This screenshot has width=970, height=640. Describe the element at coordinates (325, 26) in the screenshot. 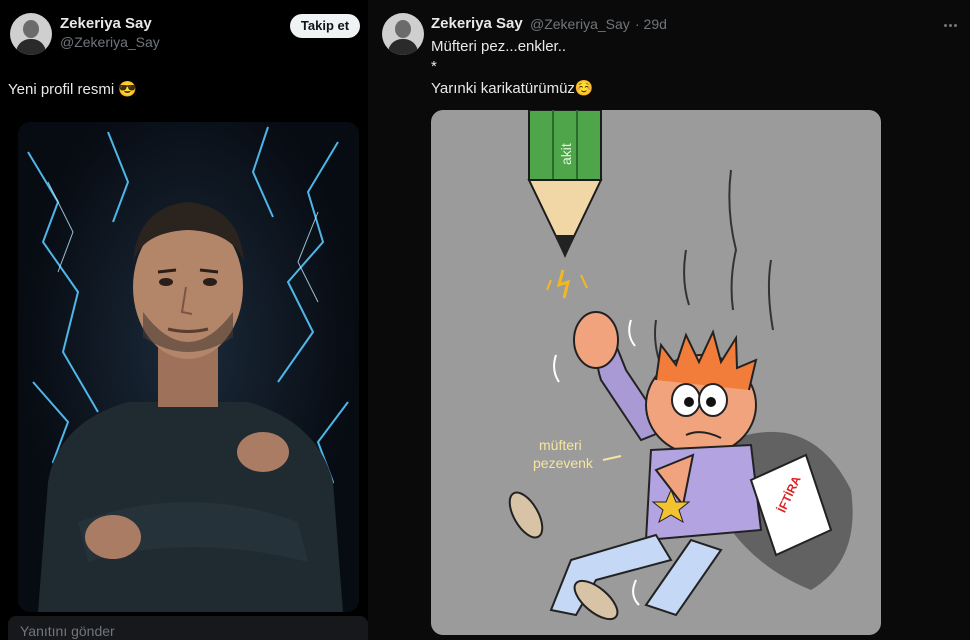

I see `follow-button: Takip et` at that location.